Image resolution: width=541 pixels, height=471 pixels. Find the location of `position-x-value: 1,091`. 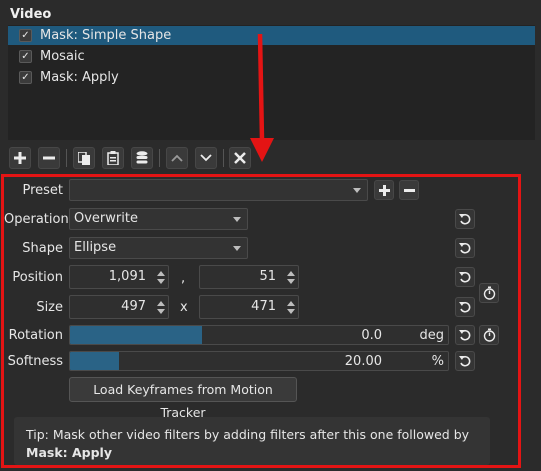

position-x-value: 1,091 is located at coordinates (127, 276).